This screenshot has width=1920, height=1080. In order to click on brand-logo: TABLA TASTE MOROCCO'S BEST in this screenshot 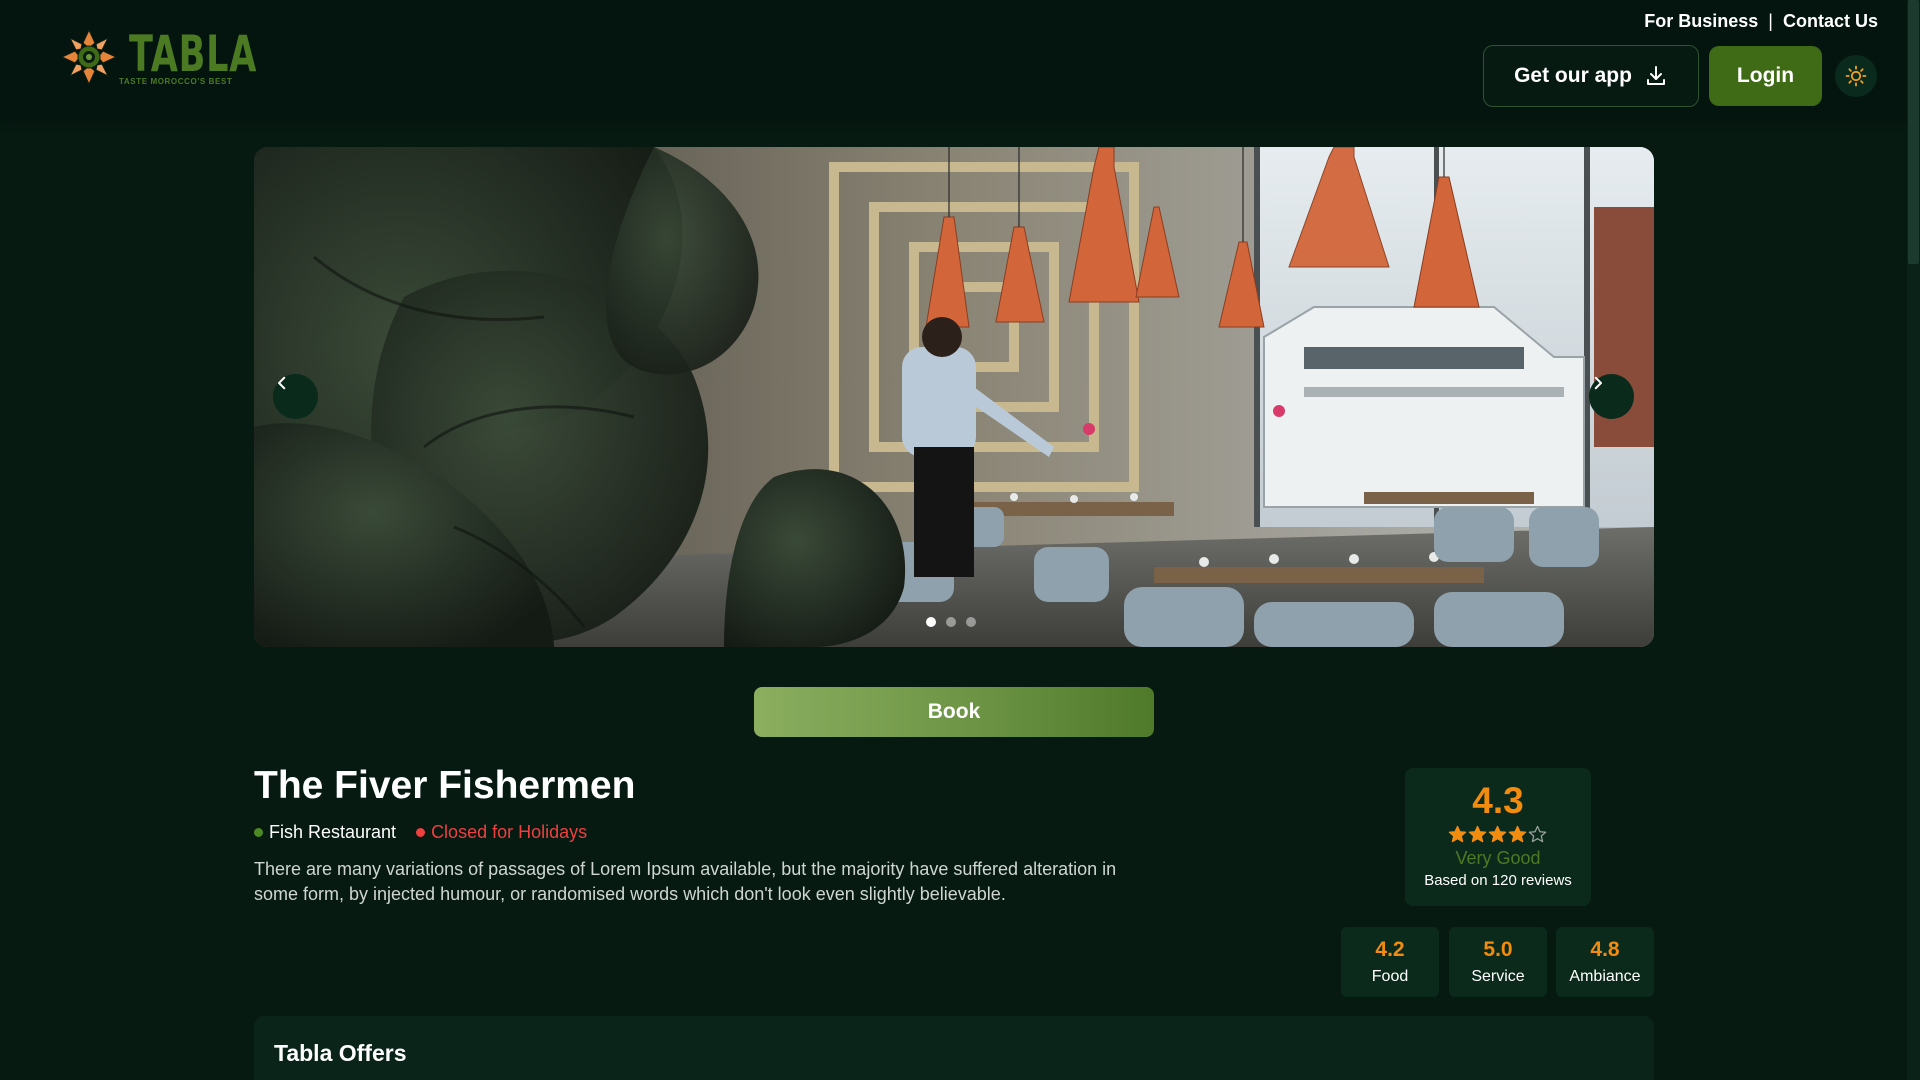, I will do `click(158, 59)`.